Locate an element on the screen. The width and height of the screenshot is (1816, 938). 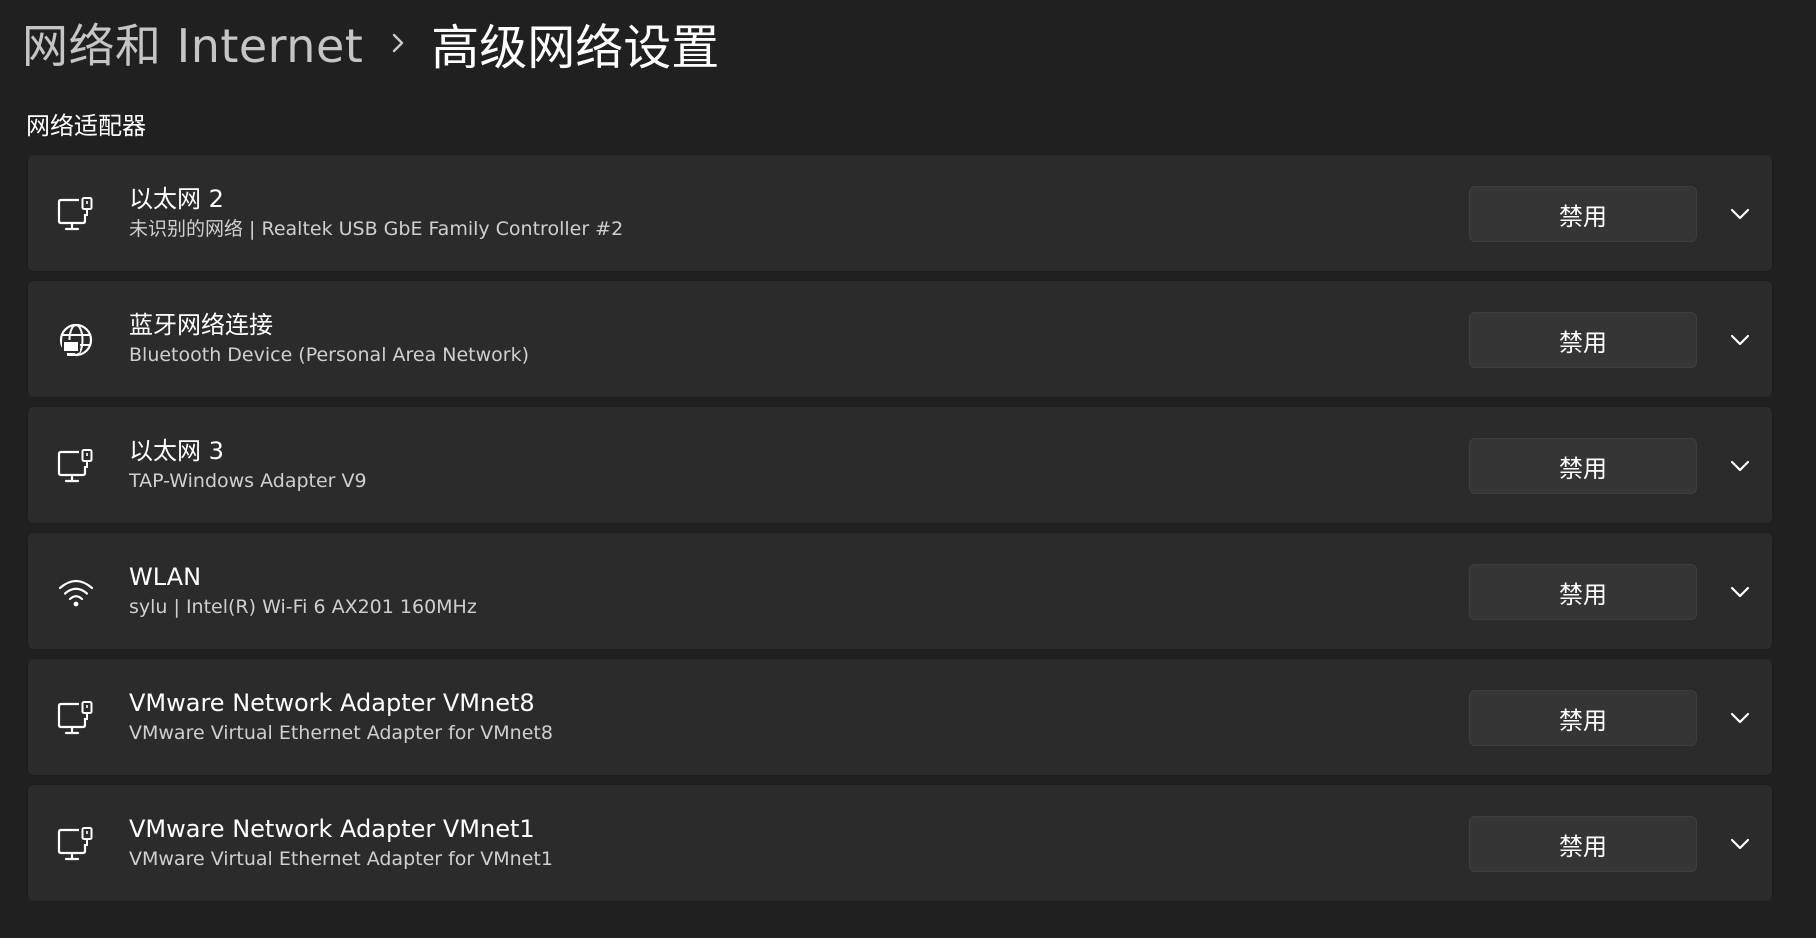
adapter-name: VMware Network Adapter VMnet1 is located at coordinates (332, 829).